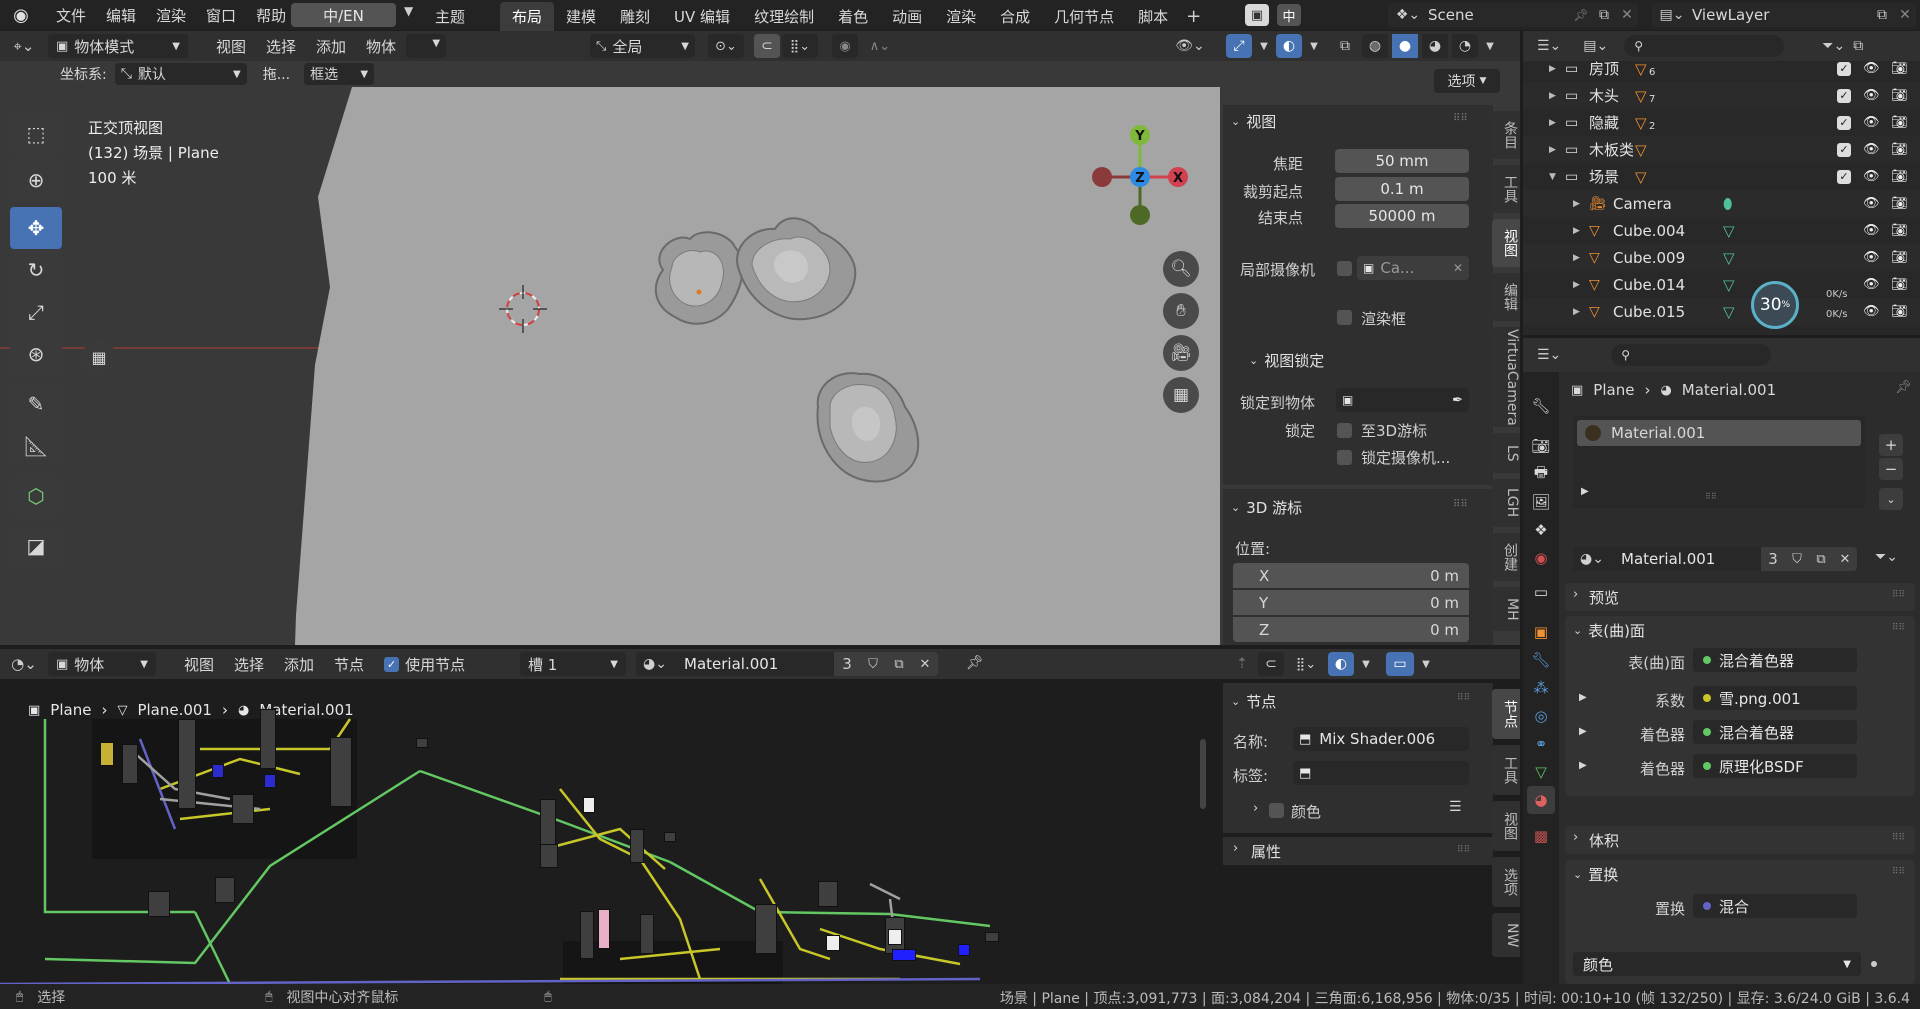 The width and height of the screenshot is (1920, 1009). Describe the element at coordinates (1541, 660) in the screenshot. I see `modifier-tab-icon: 🔧︎` at that location.